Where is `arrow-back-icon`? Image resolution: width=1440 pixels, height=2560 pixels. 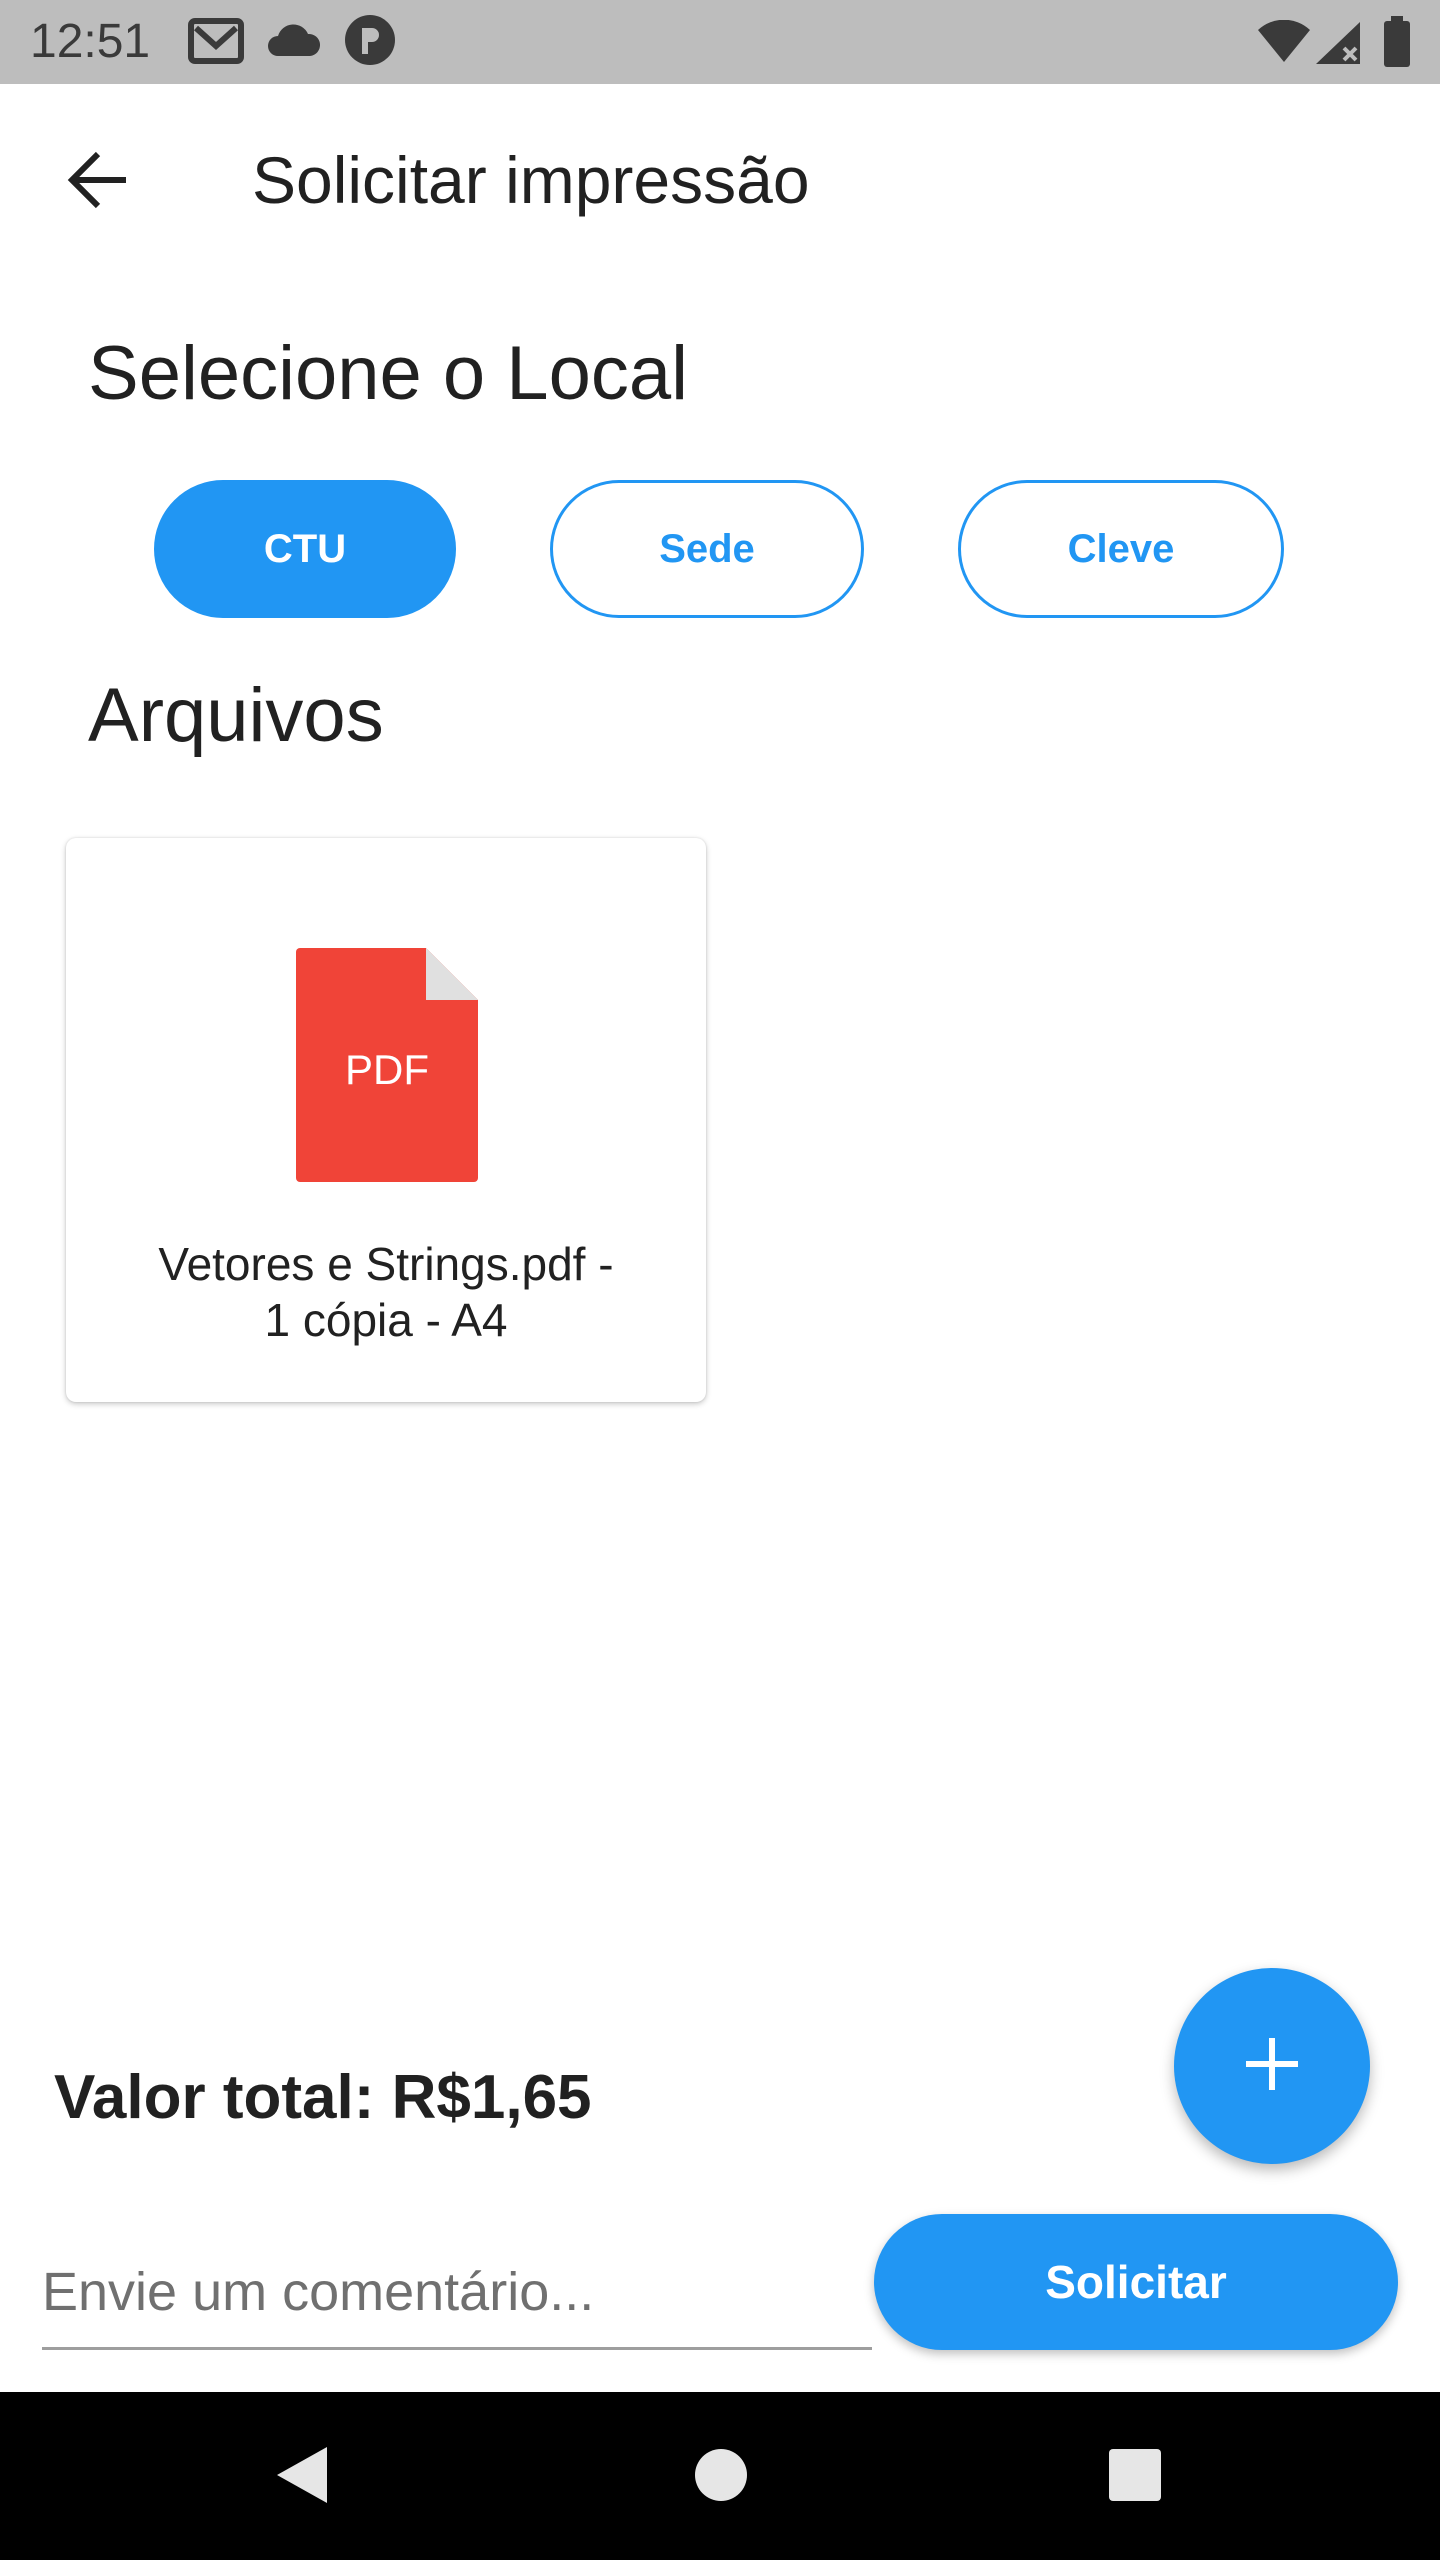 arrow-back-icon is located at coordinates (98, 182).